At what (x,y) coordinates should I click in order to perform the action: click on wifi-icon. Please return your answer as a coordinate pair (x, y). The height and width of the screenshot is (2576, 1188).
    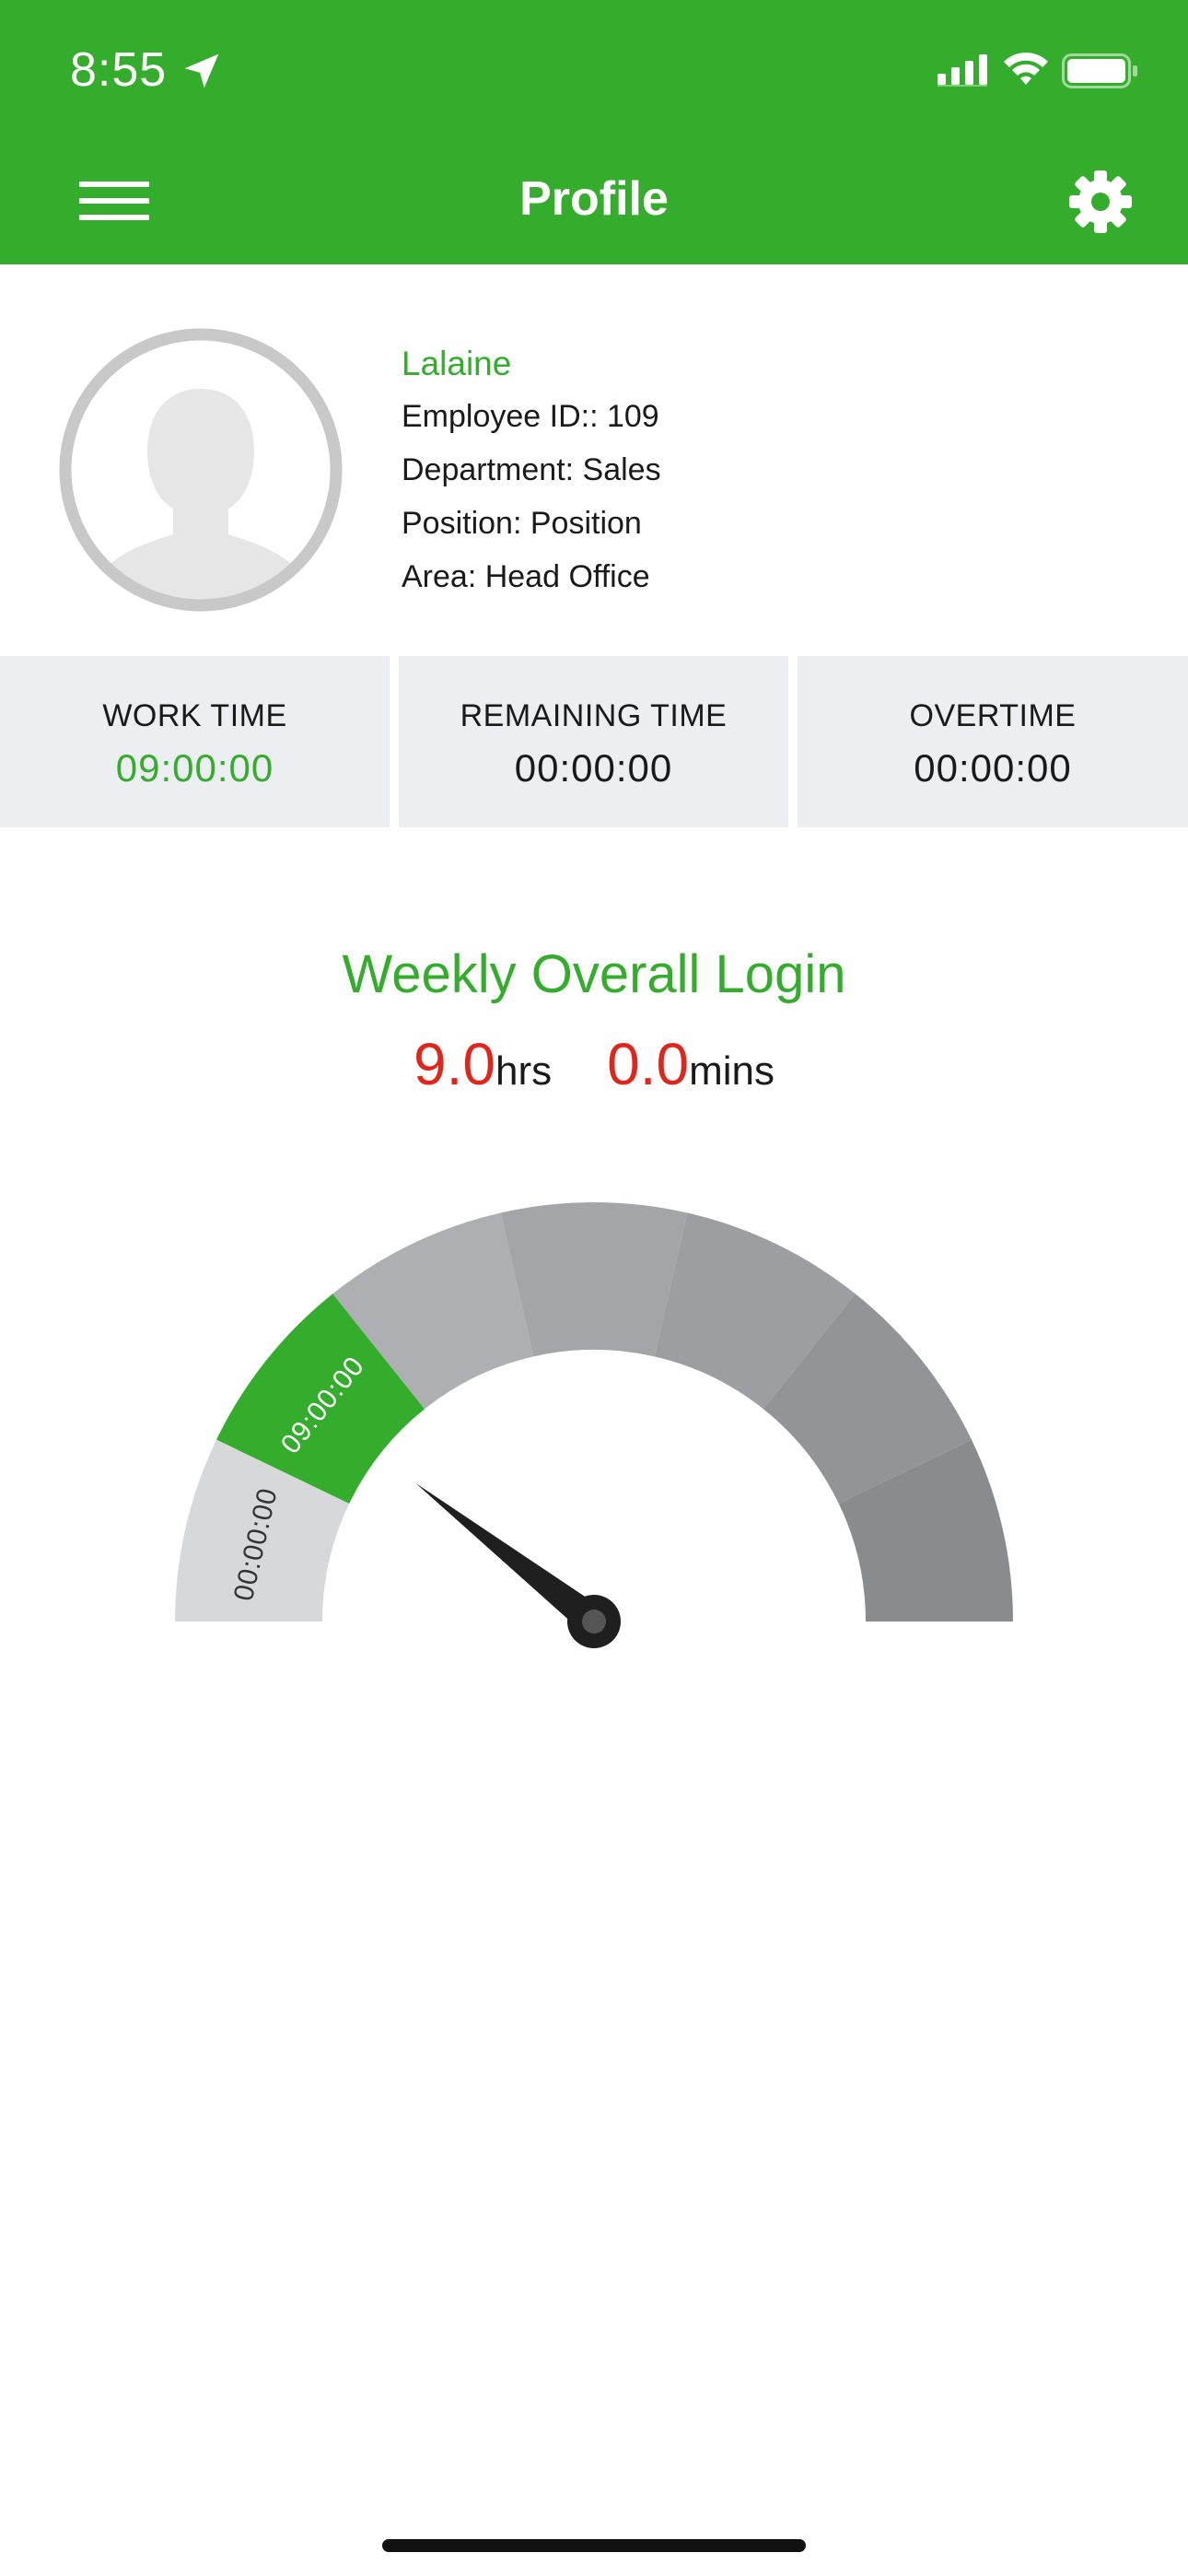
    Looking at the image, I should click on (1026, 69).